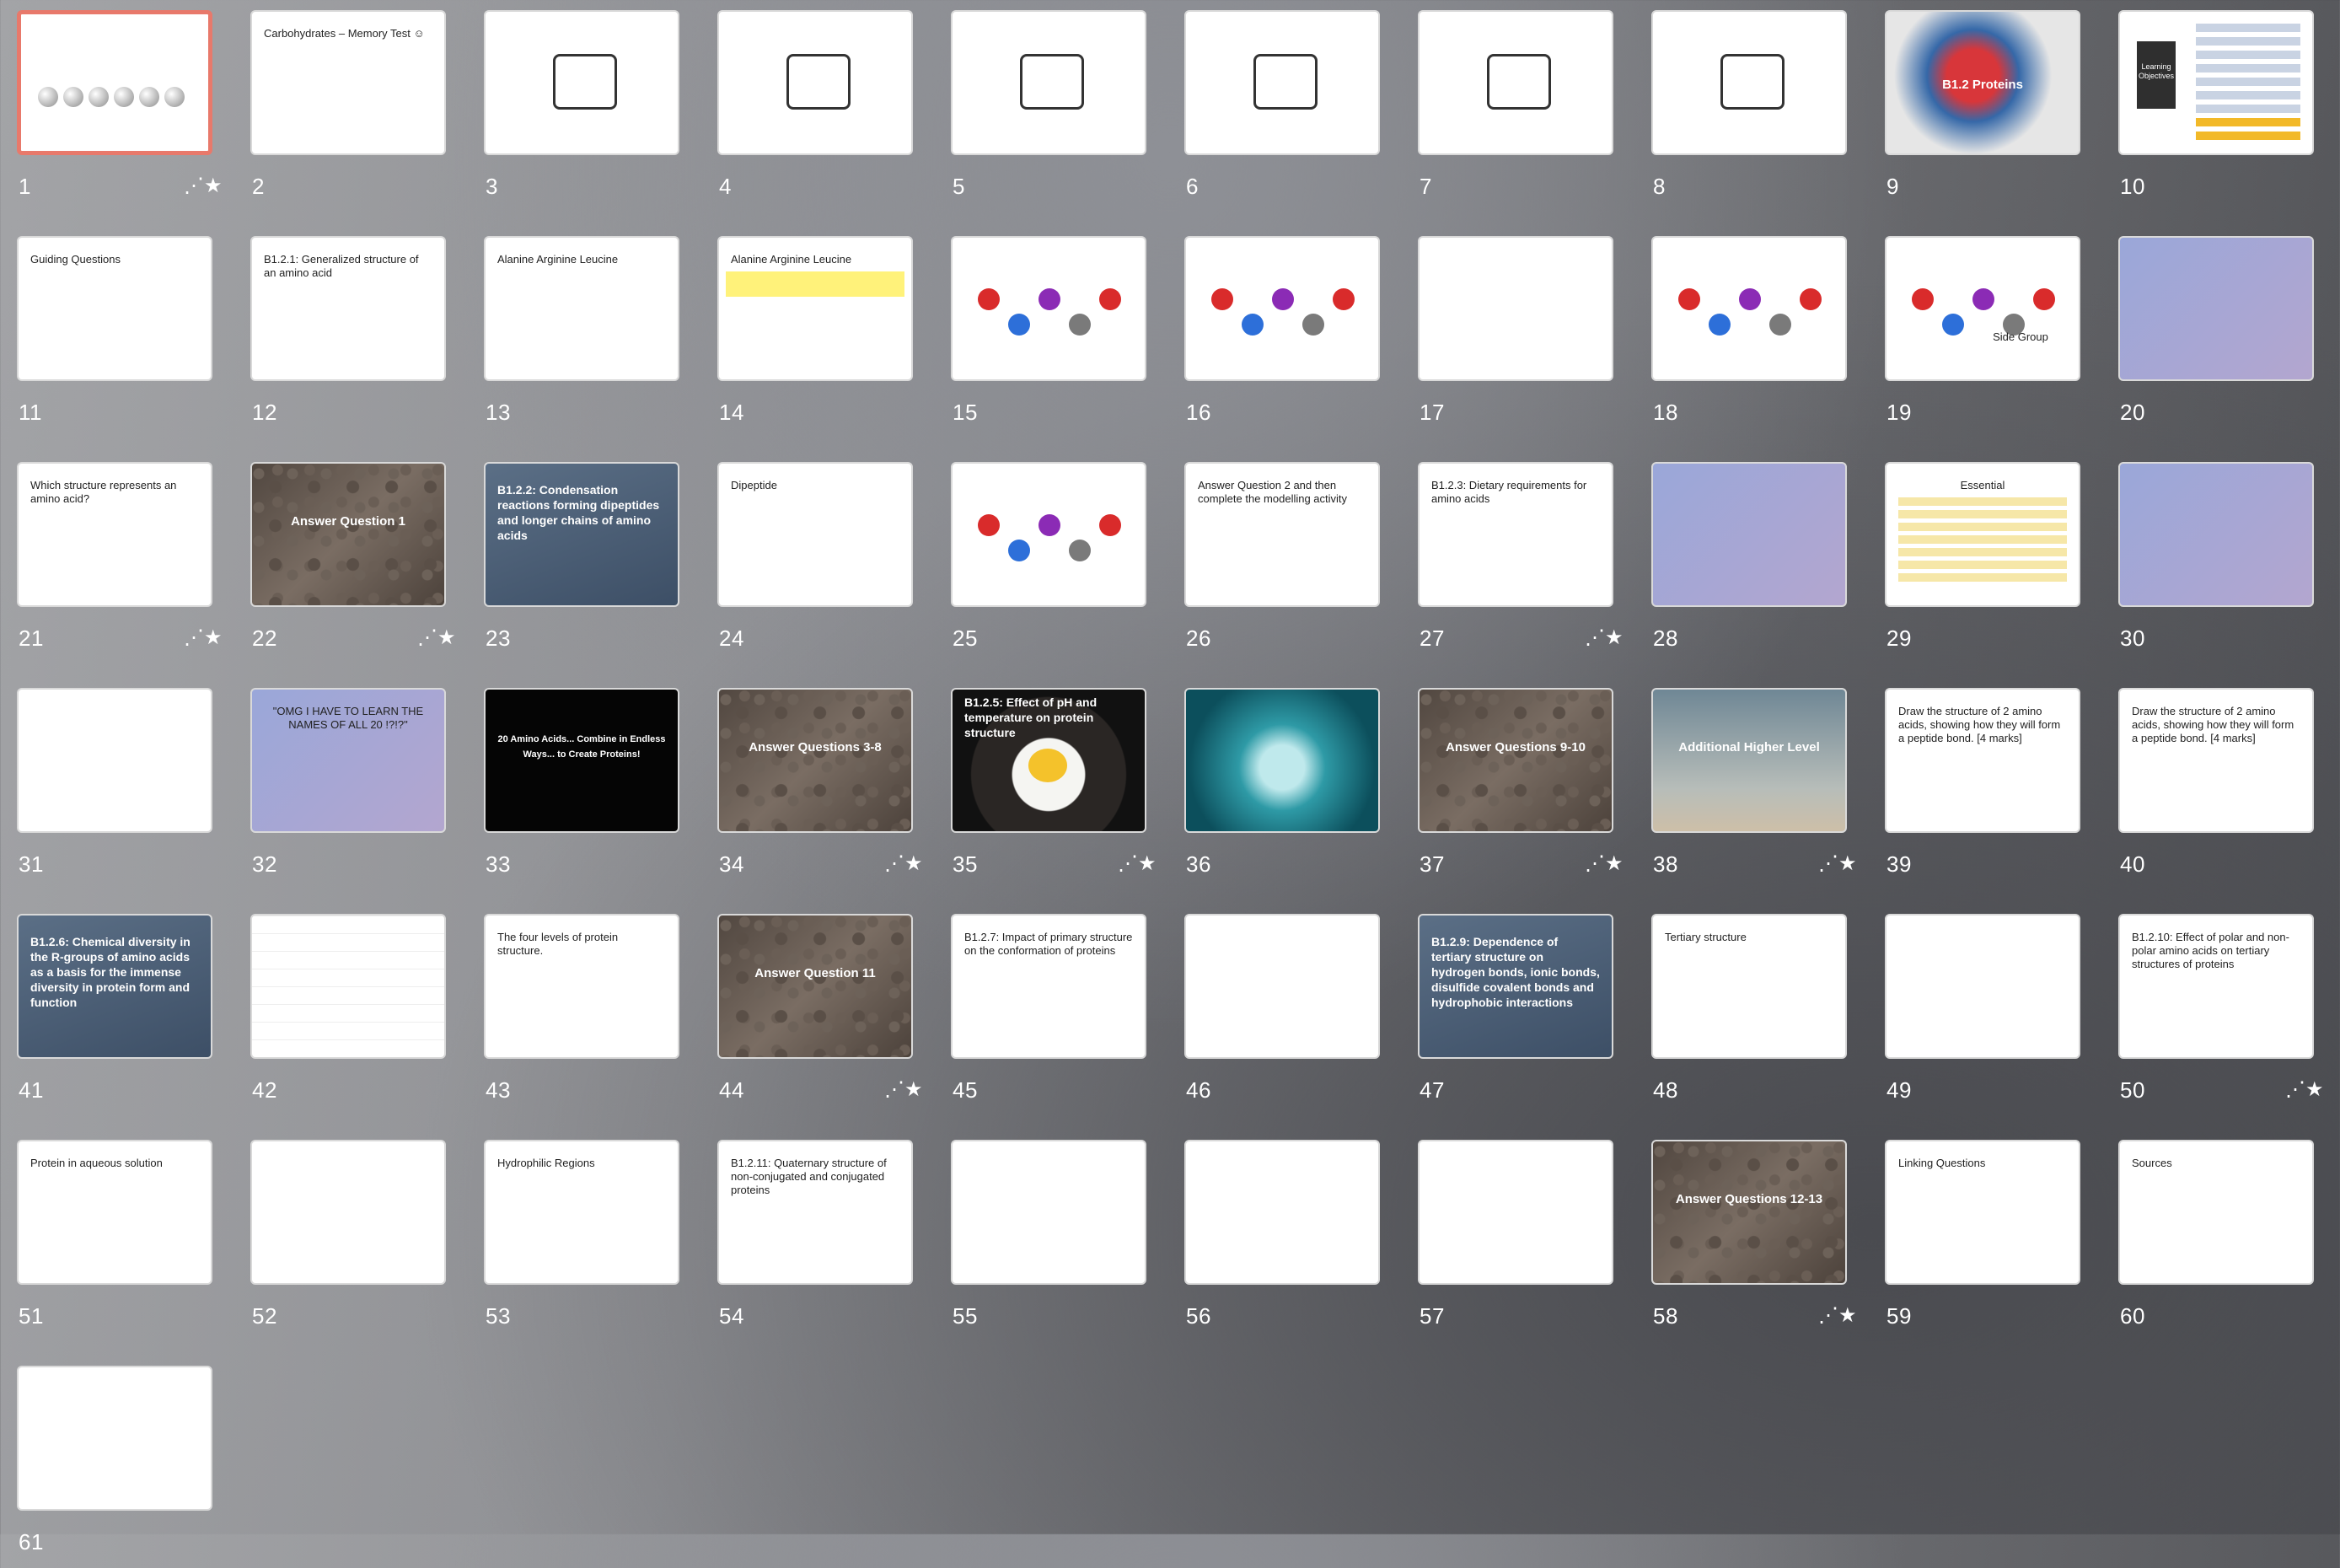 Image resolution: width=2340 pixels, height=1568 pixels. I want to click on slide-thumbnail-3: 3, so click(583, 111).